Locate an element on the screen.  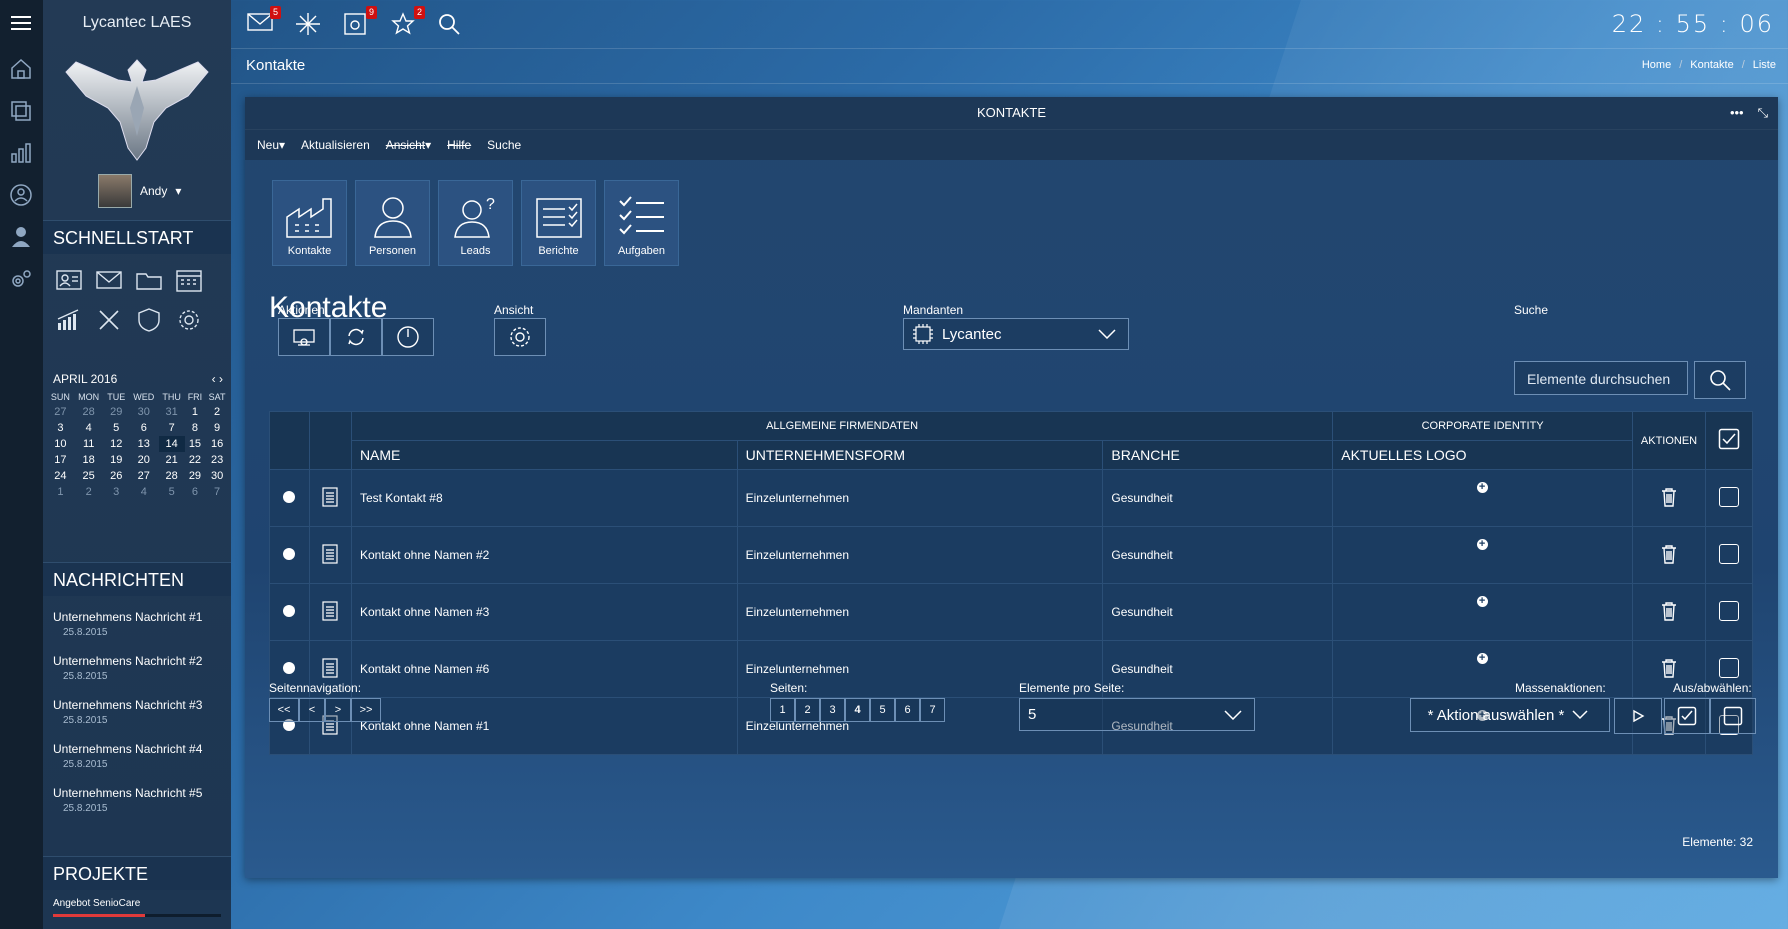
breadcrumb-kontakte: Kontakte is located at coordinates (1711, 65).